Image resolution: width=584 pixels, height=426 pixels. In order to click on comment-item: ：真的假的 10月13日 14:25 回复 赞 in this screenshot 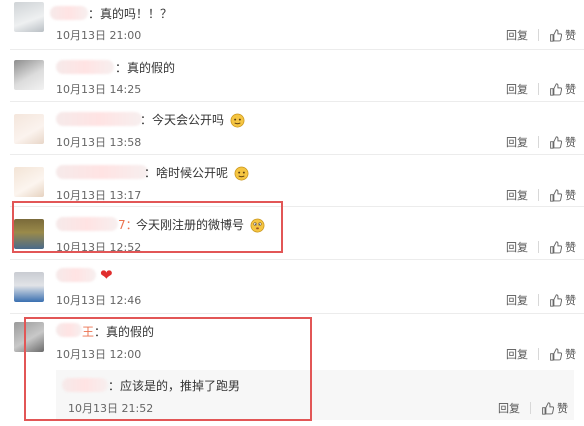, I will do `click(292, 76)`.